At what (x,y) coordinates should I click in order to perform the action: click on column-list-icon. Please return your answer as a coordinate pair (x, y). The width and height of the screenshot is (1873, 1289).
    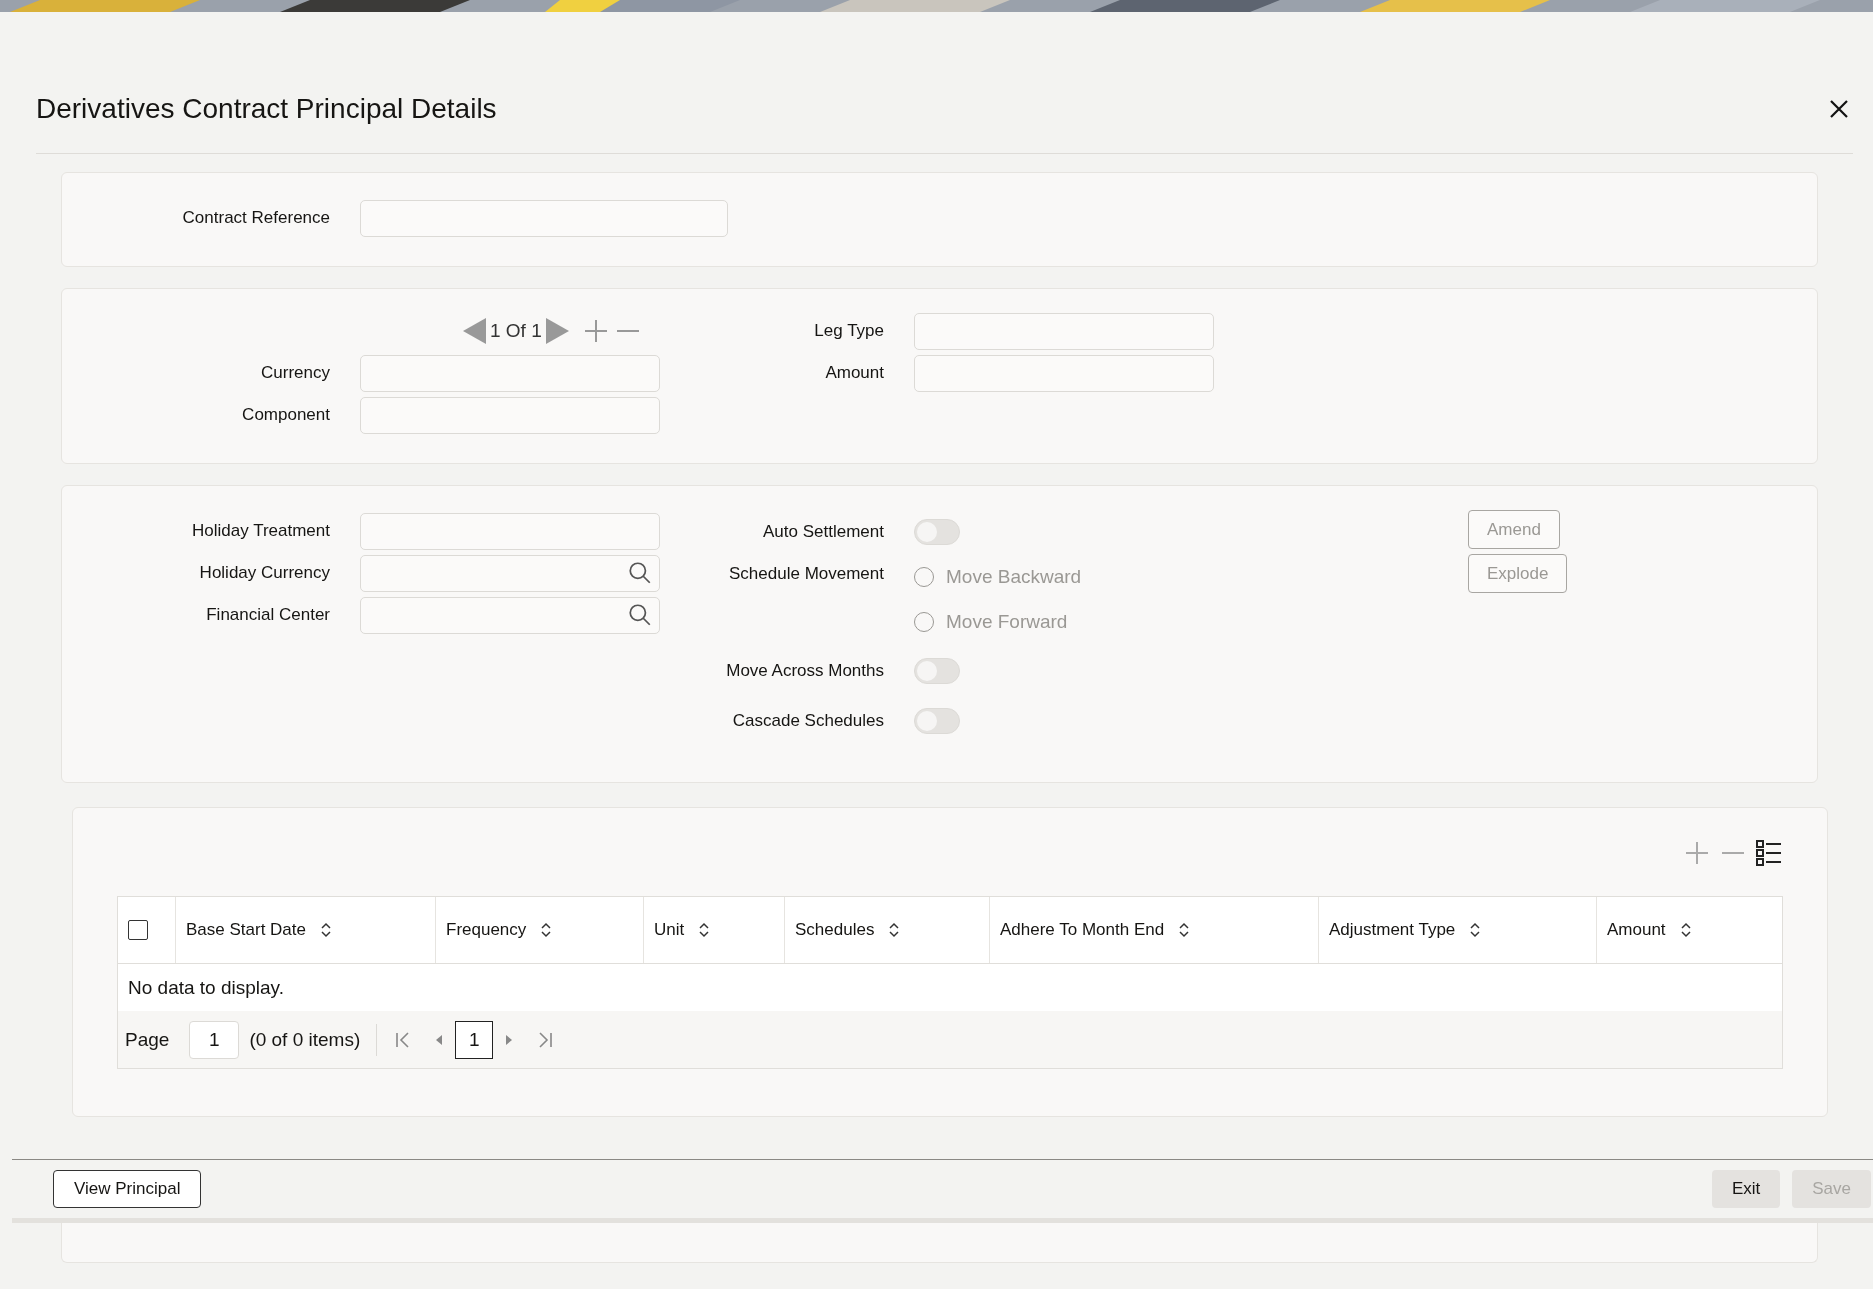
    Looking at the image, I should click on (1769, 853).